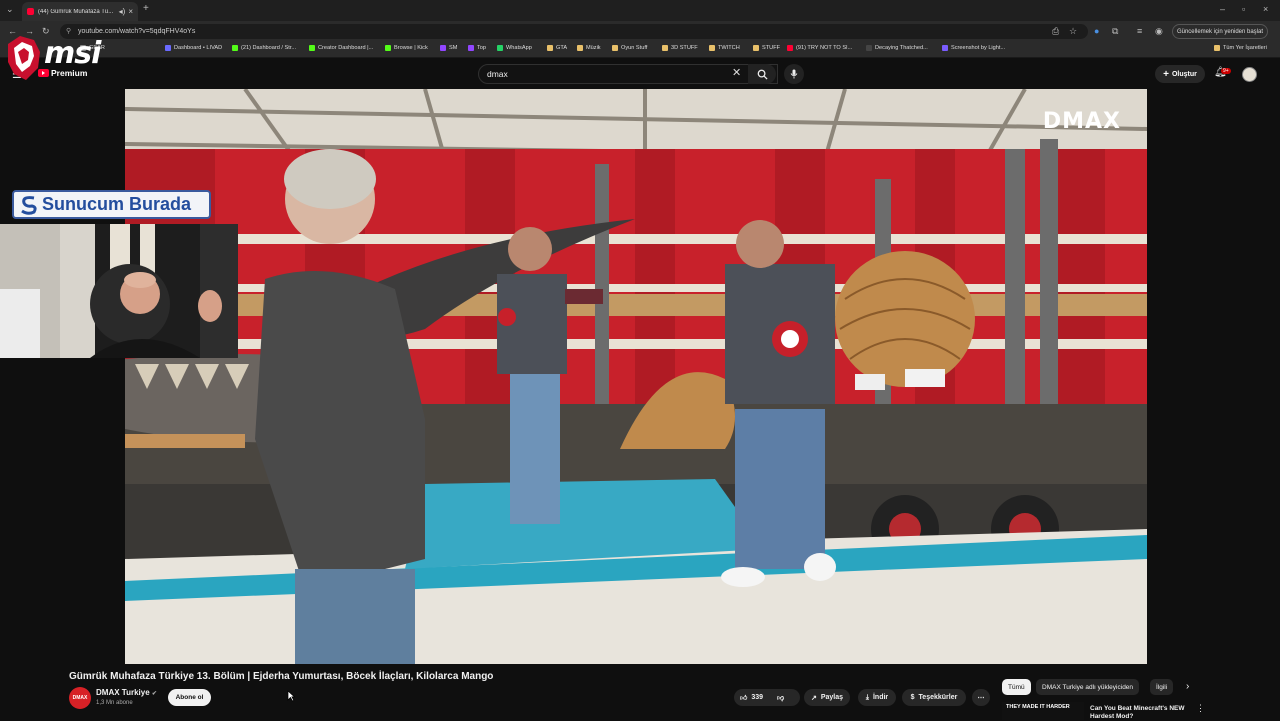 The height and width of the screenshot is (721, 1280). What do you see at coordinates (1081, 121) in the screenshot?
I see `dmax-watermark: DMAX` at bounding box center [1081, 121].